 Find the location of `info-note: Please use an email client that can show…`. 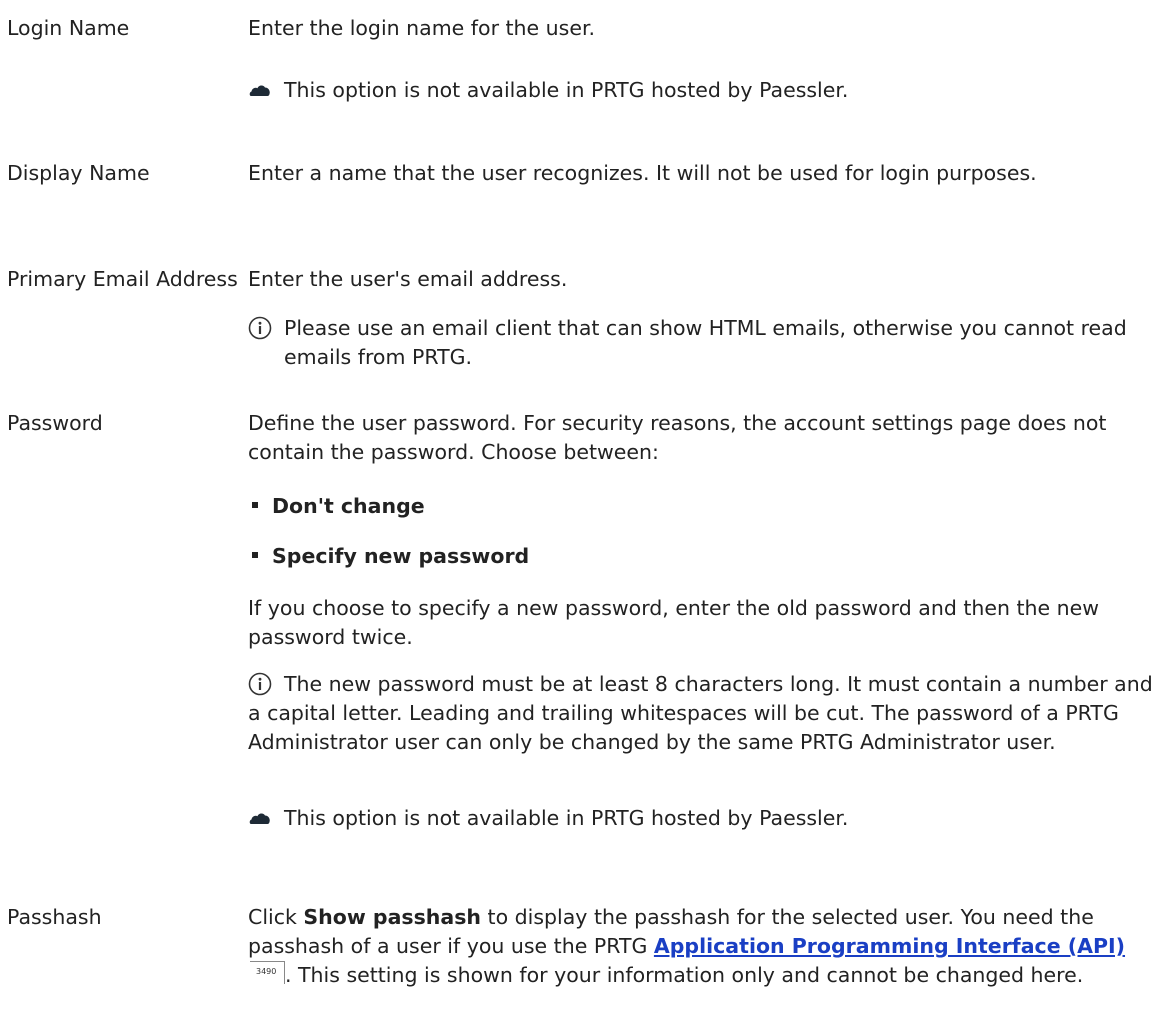

info-note: Please use an email client that can show… is located at coordinates (703, 343).